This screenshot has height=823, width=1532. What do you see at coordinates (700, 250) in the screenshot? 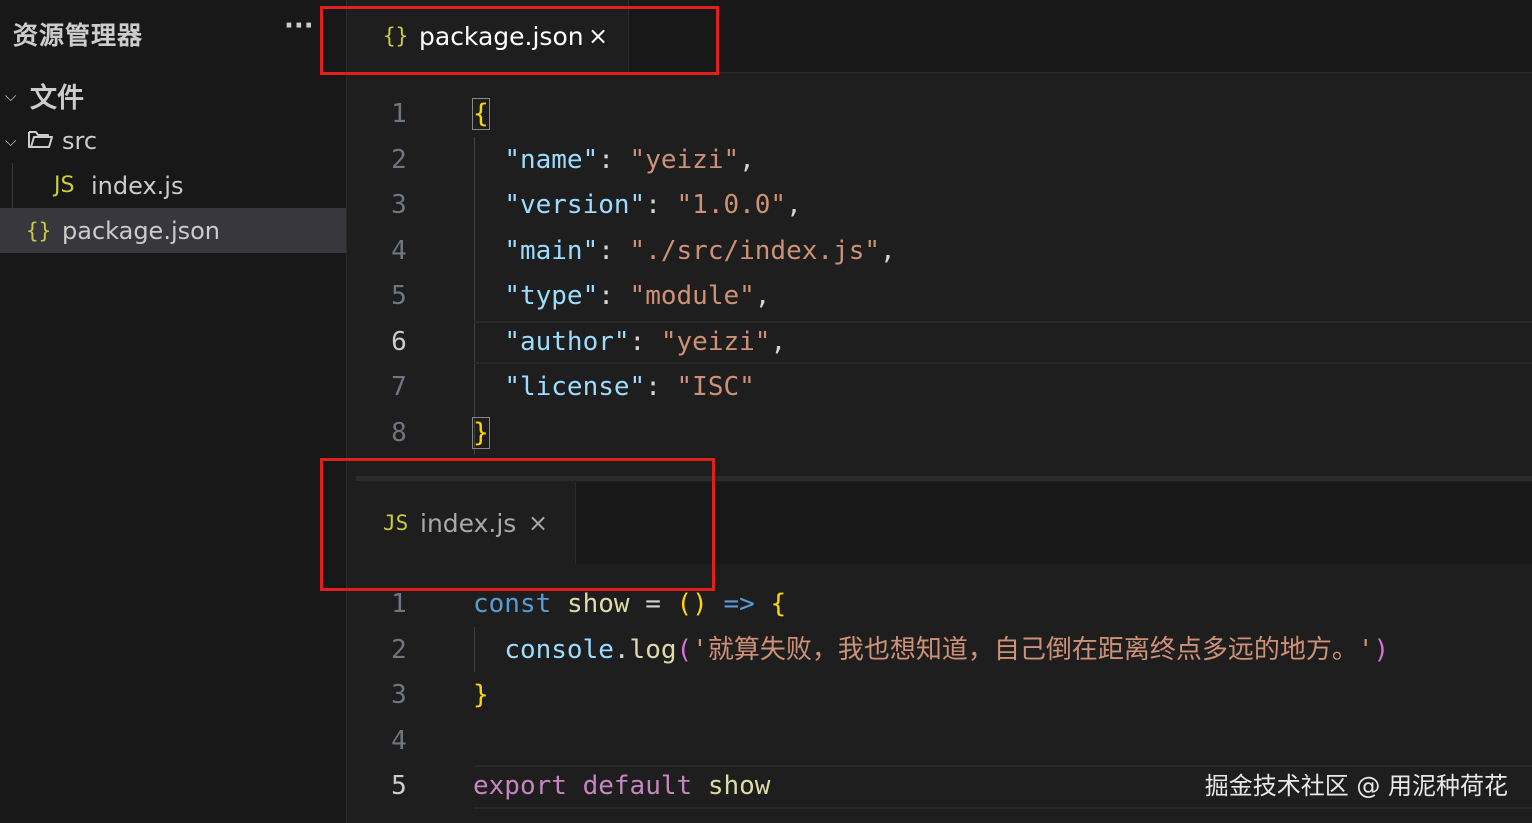
I see `code-text: "main": "./src/index.js",` at bounding box center [700, 250].